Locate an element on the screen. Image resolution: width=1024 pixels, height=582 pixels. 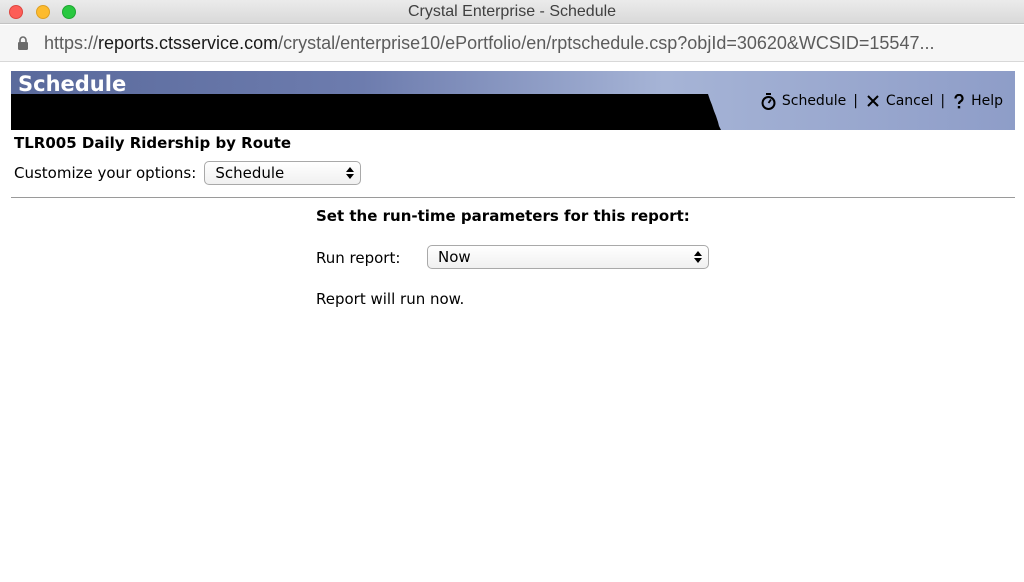
run-report-selected-value: Now is located at coordinates (454, 257).